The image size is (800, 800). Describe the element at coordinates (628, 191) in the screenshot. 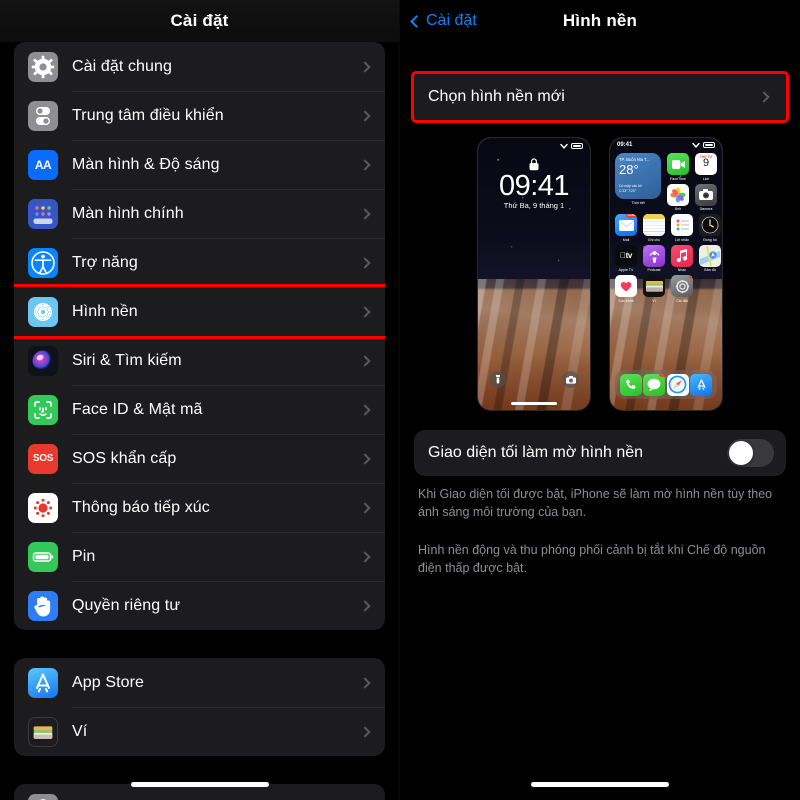

I see `widget-range: C:33° T:20°` at that location.